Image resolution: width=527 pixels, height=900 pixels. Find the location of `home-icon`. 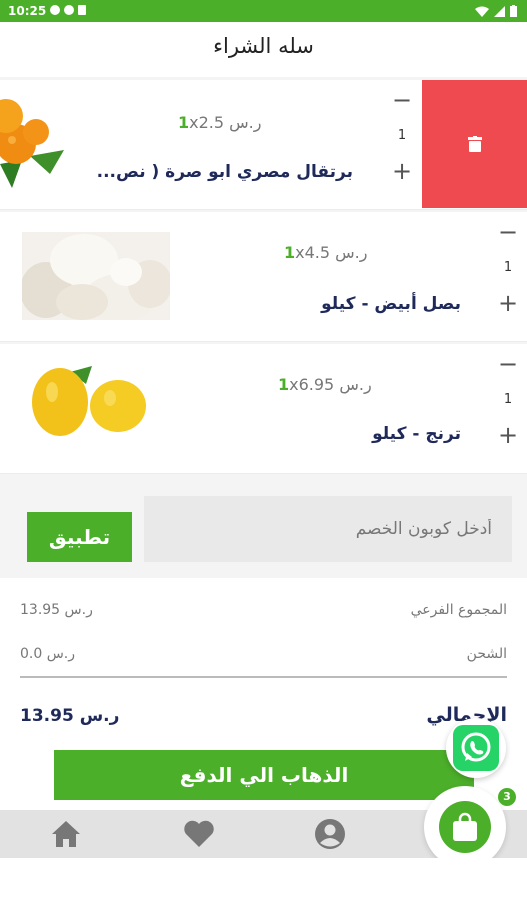

home-icon is located at coordinates (66, 834).